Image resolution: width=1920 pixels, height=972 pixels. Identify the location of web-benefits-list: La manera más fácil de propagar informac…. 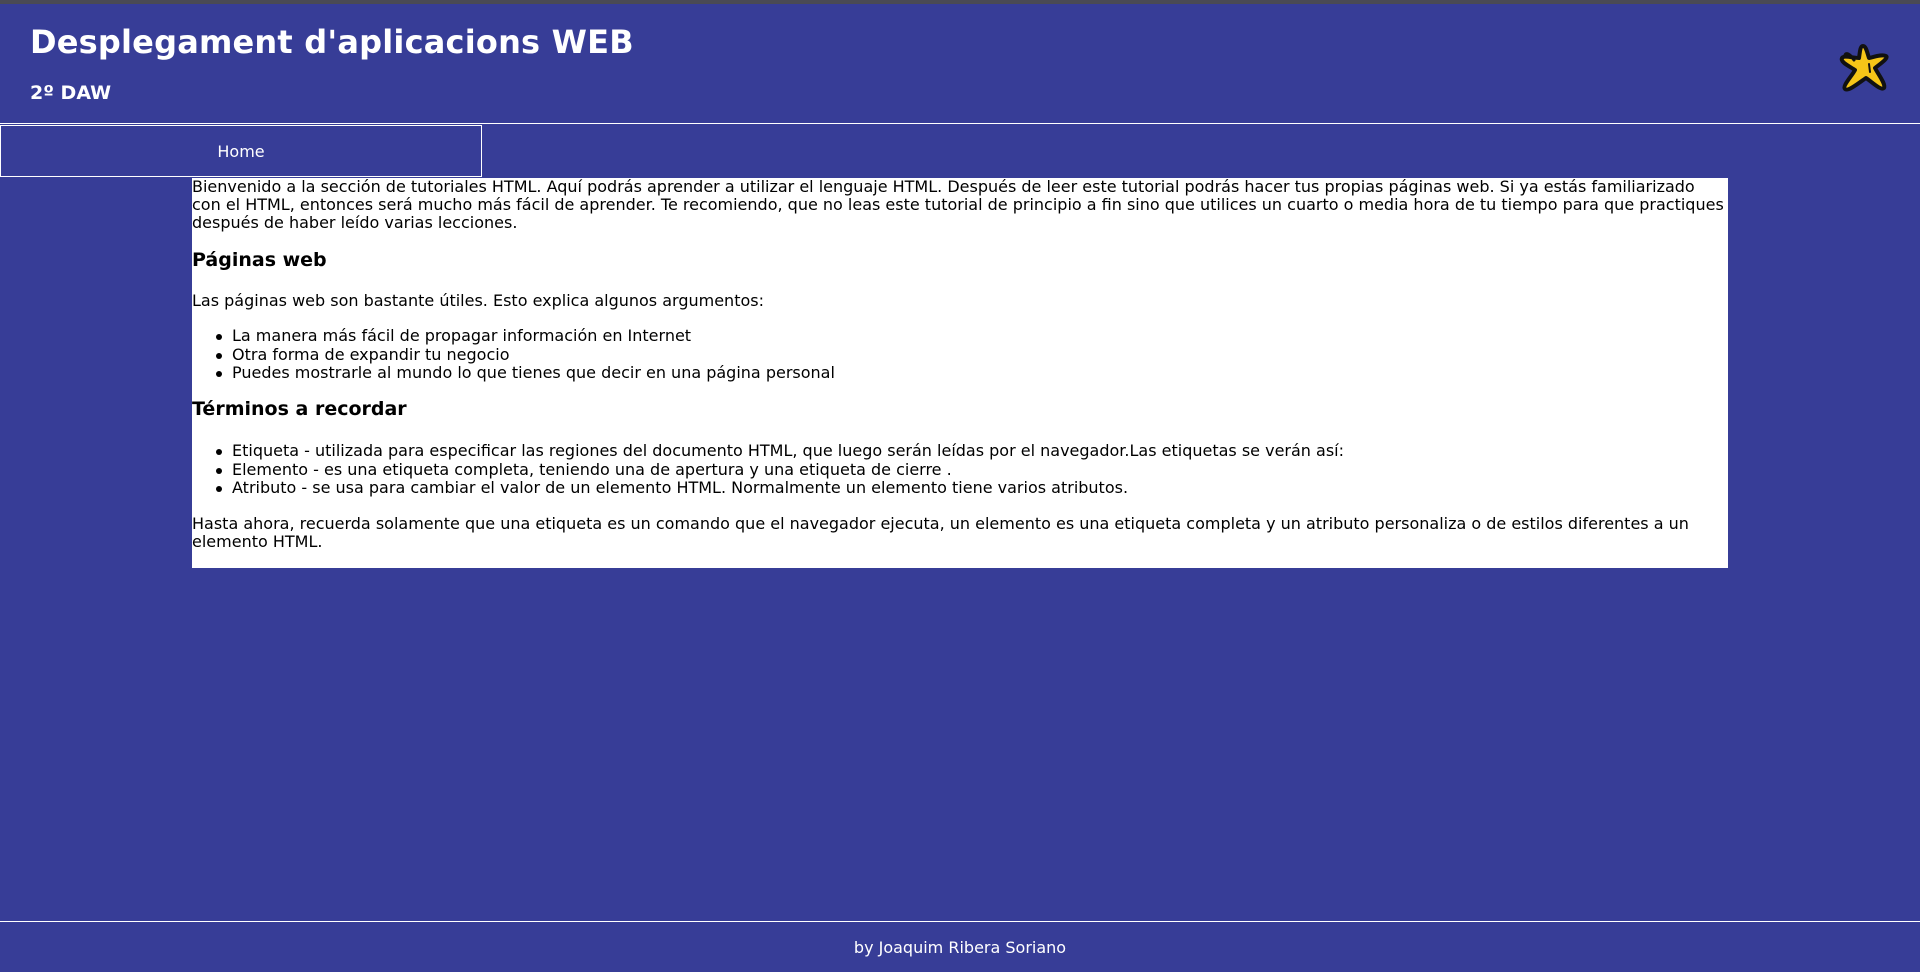
(525, 355).